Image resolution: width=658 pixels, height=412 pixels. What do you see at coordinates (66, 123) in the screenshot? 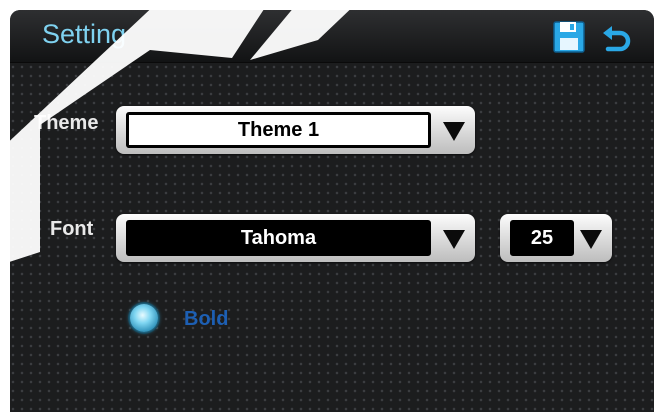
I see `theme-label: Theme` at bounding box center [66, 123].